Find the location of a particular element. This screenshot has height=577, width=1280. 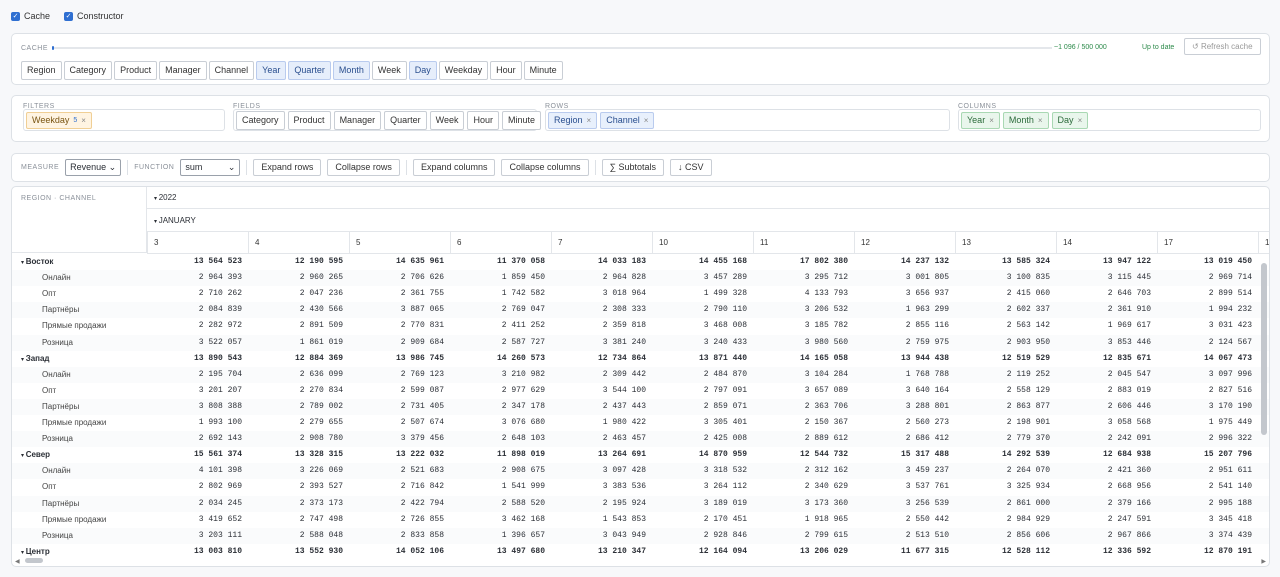

tag-region: Region × is located at coordinates (573, 120).